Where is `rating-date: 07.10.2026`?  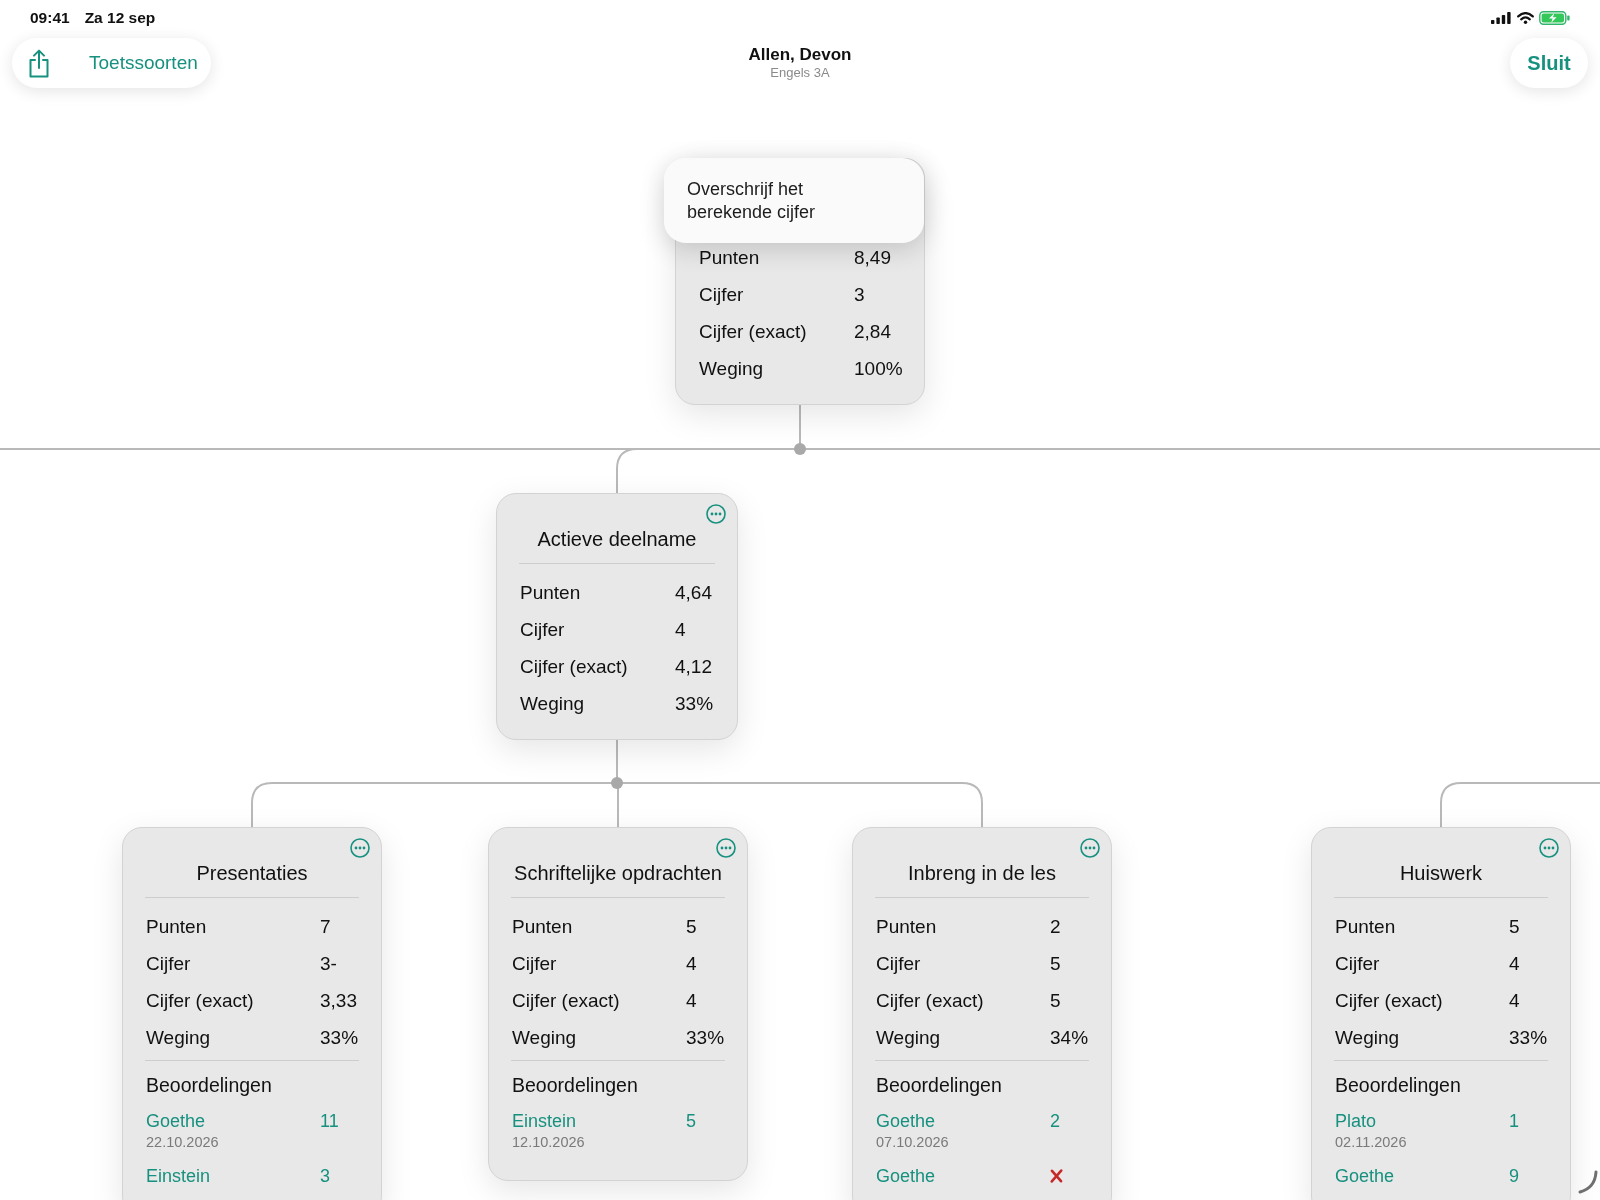
rating-date: 07.10.2026 is located at coordinates (912, 1142).